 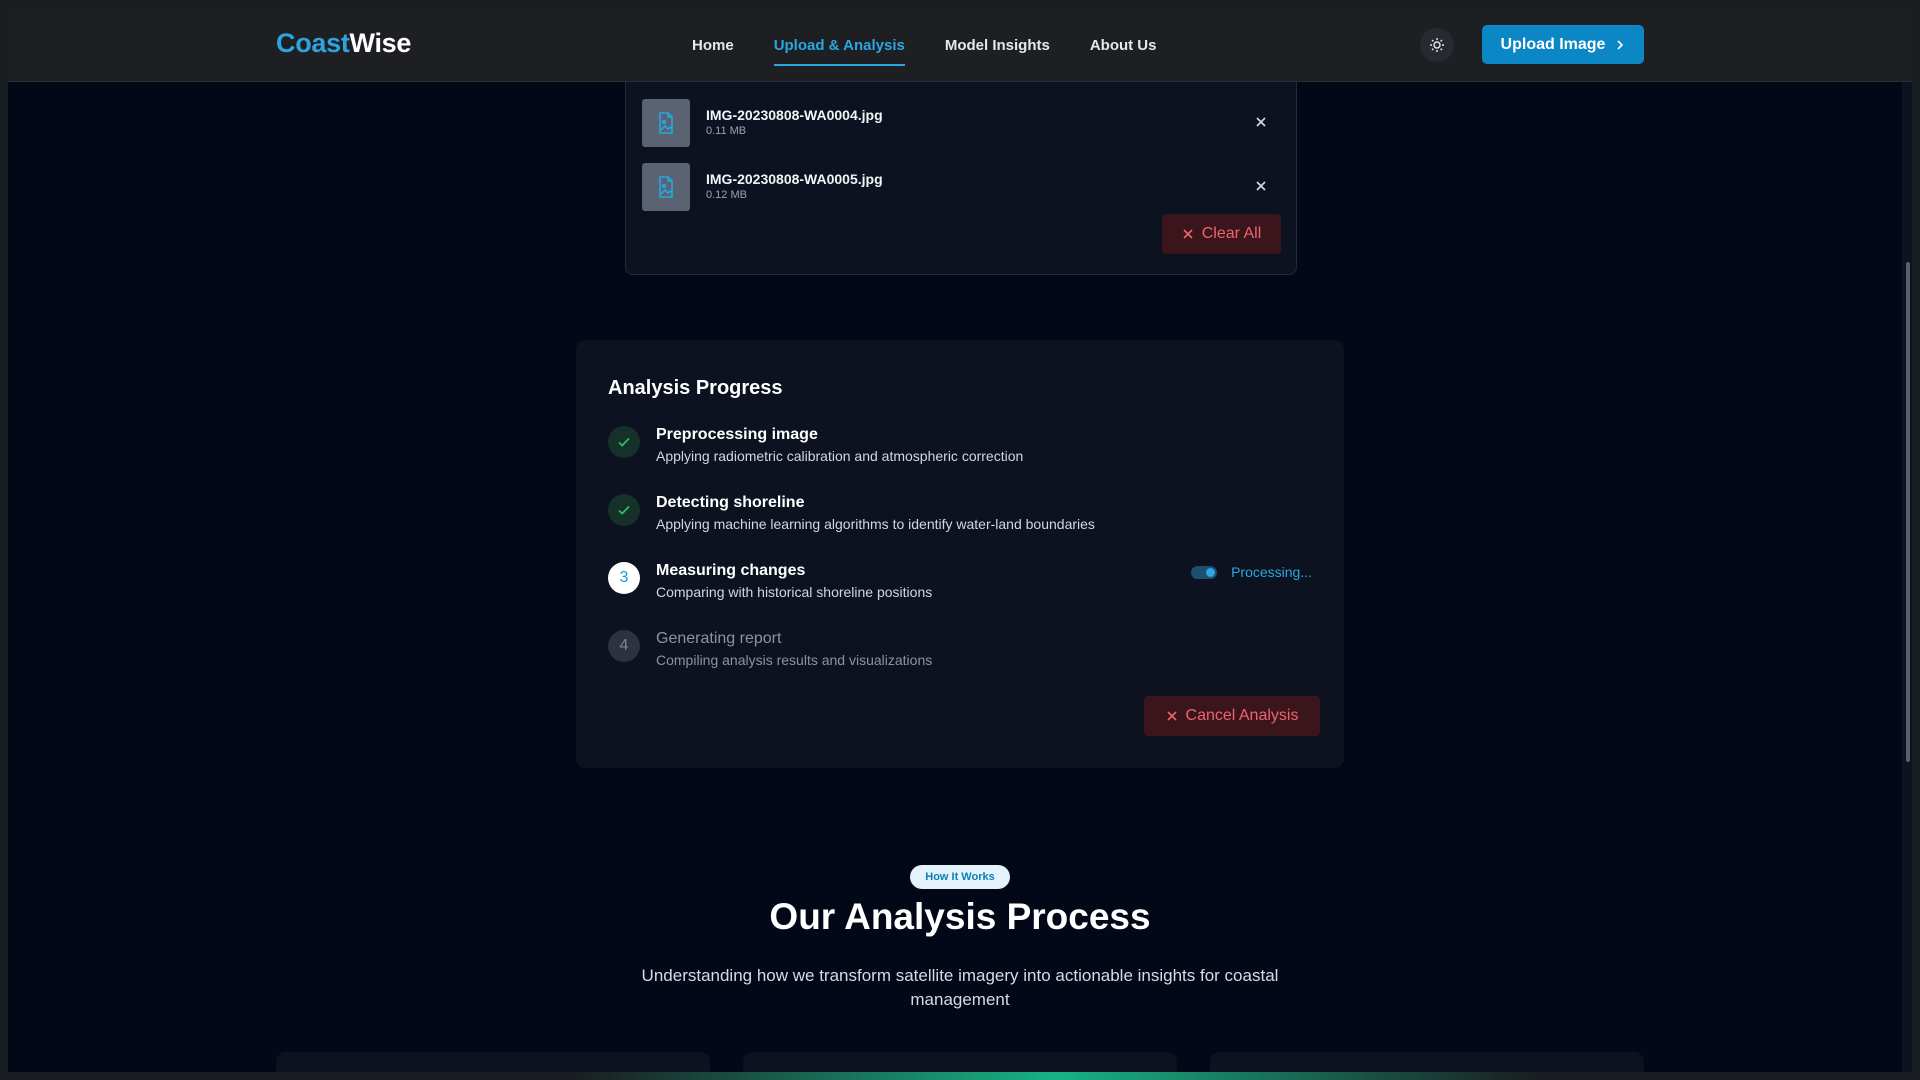 I want to click on logo-part-2: Wise, so click(x=380, y=43).